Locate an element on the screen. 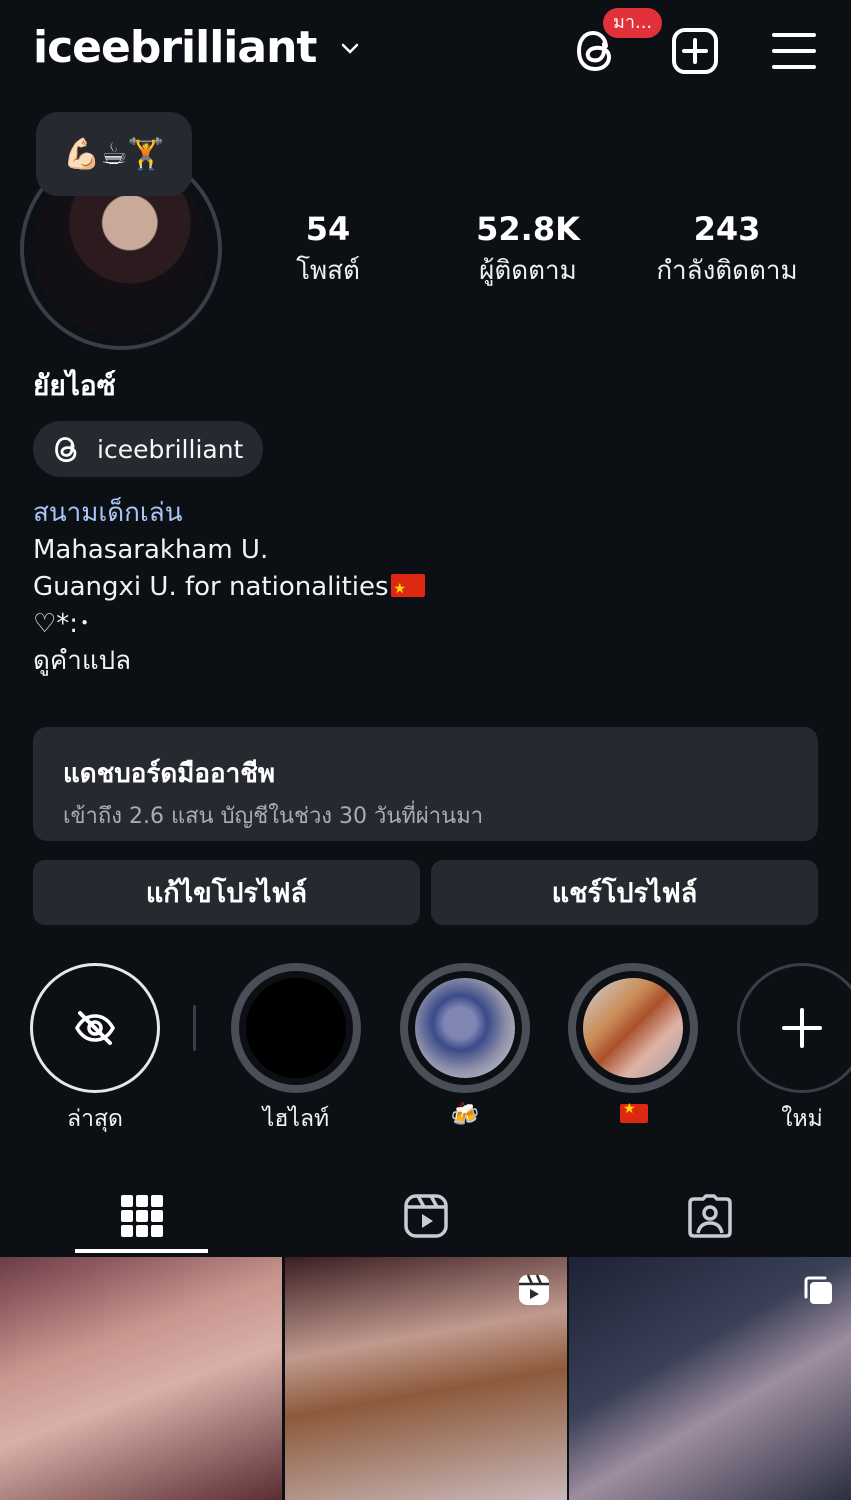 The width and height of the screenshot is (851, 1500). posts-count: 54 โพสต์ is located at coordinates (328, 250).